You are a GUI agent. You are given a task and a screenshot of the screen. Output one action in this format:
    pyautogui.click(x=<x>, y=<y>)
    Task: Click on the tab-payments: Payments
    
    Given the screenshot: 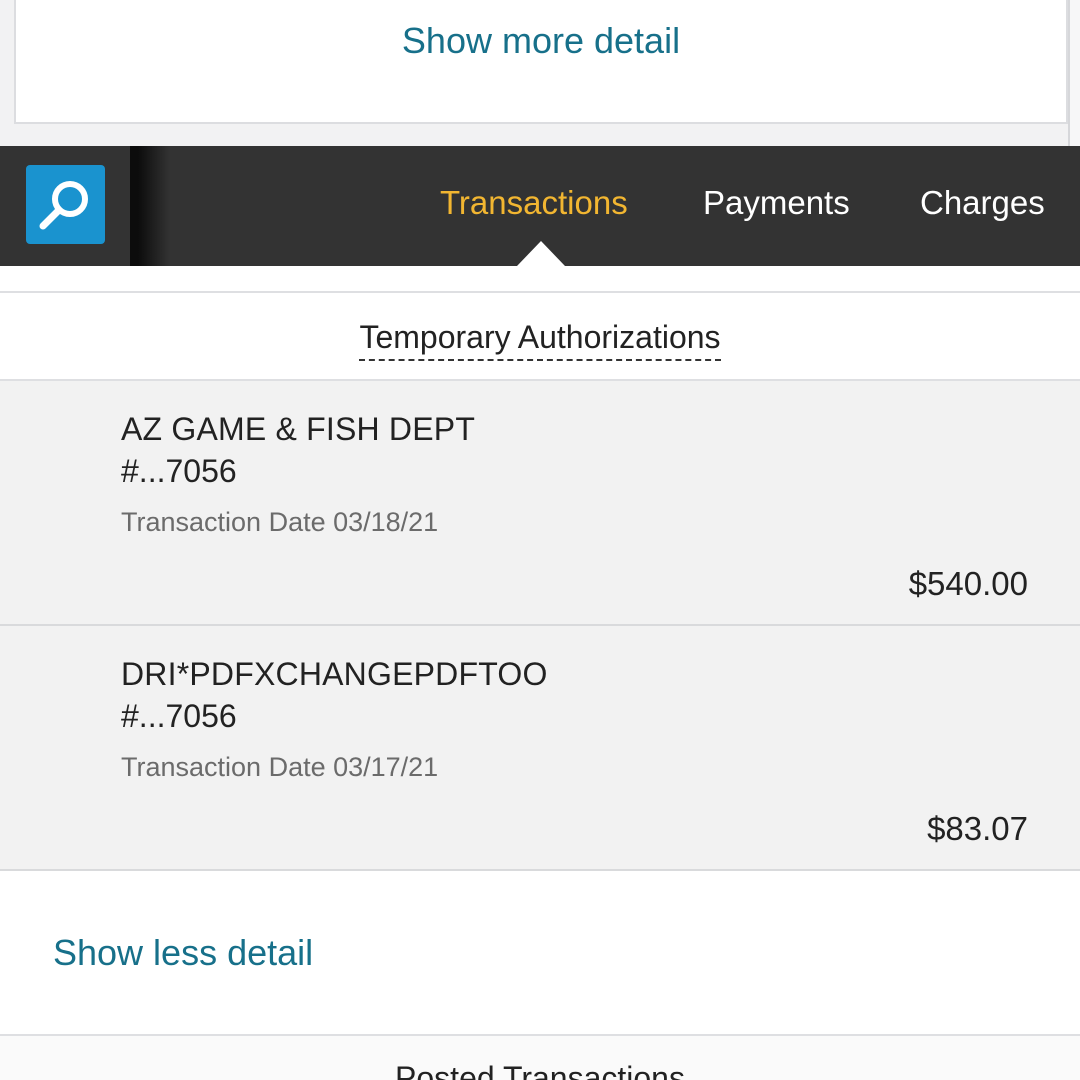 What is the action you would take?
    pyautogui.click(x=776, y=203)
    